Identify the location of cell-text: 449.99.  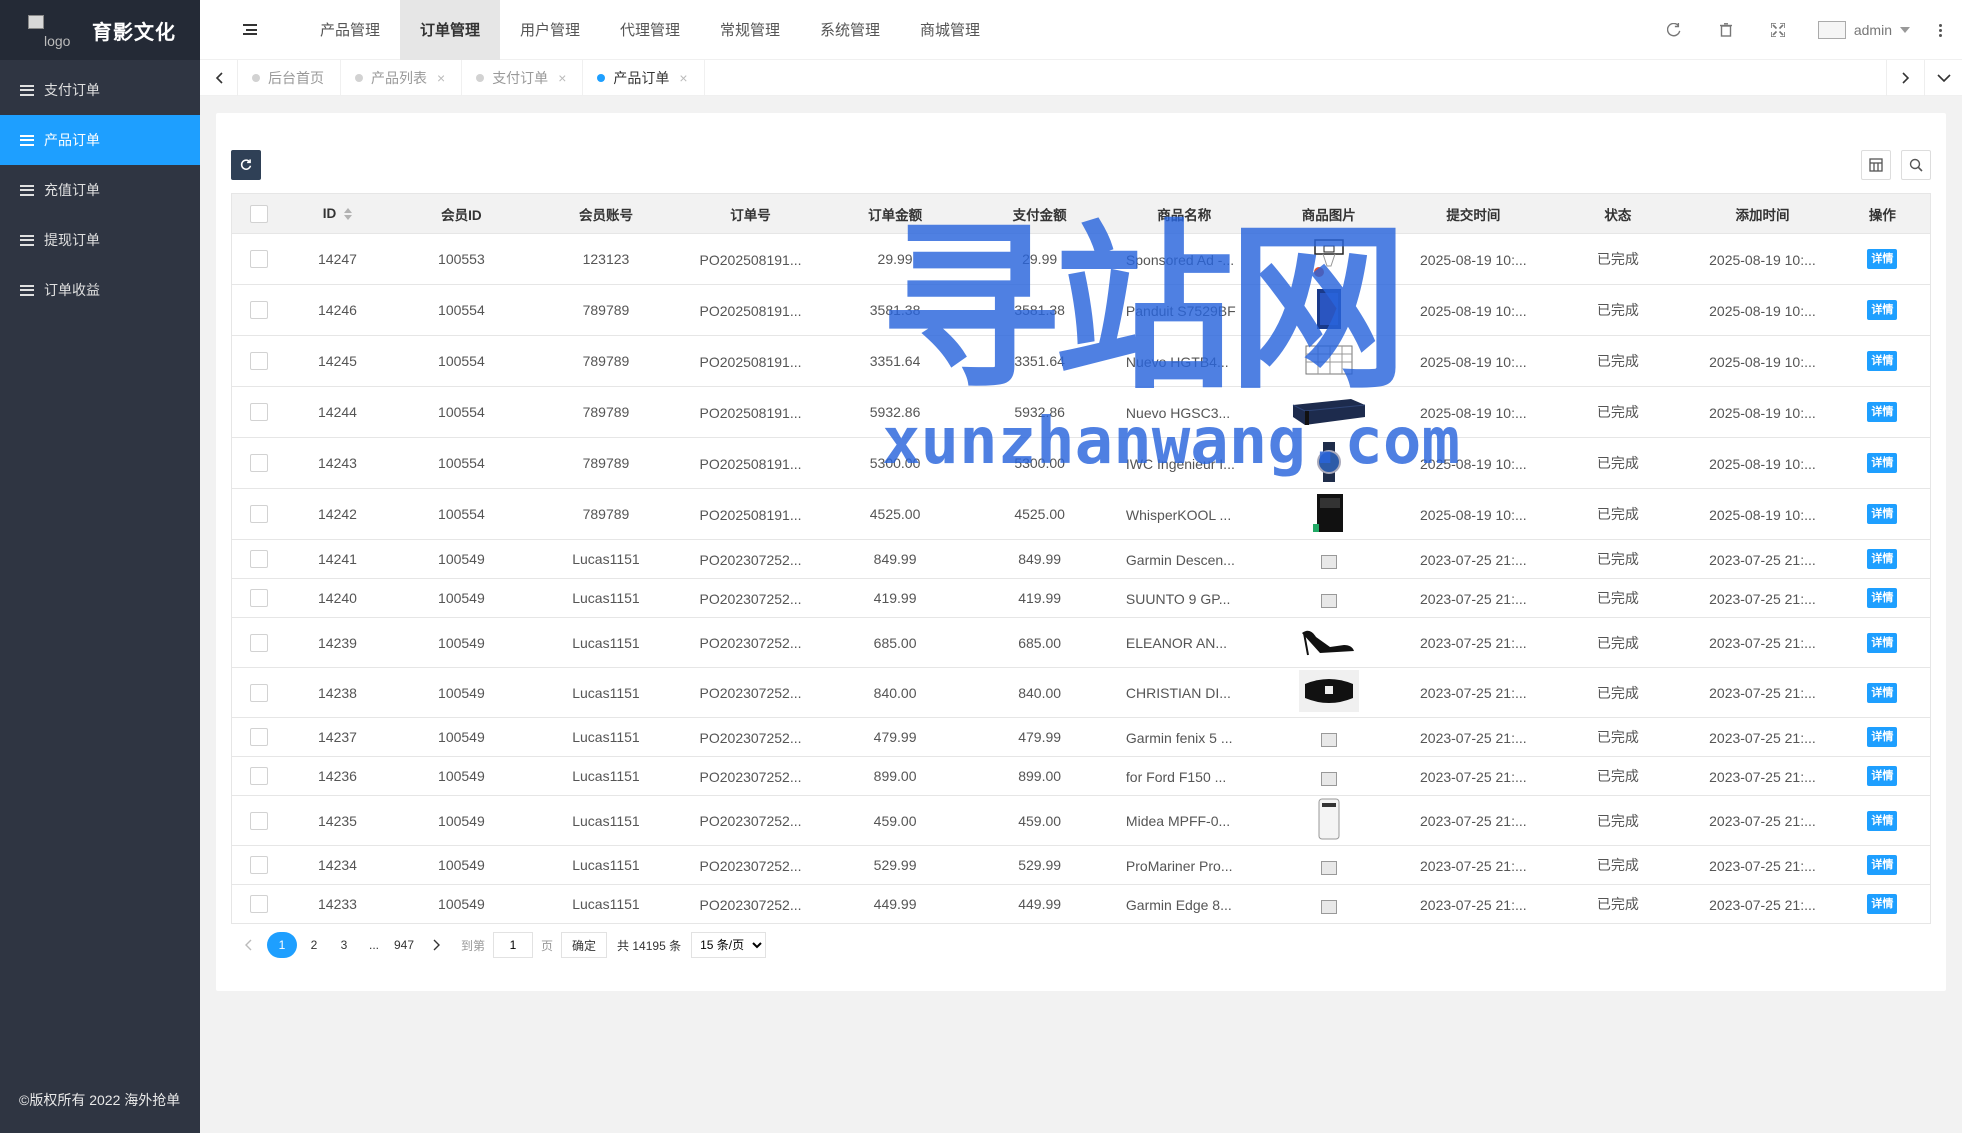
(895, 904).